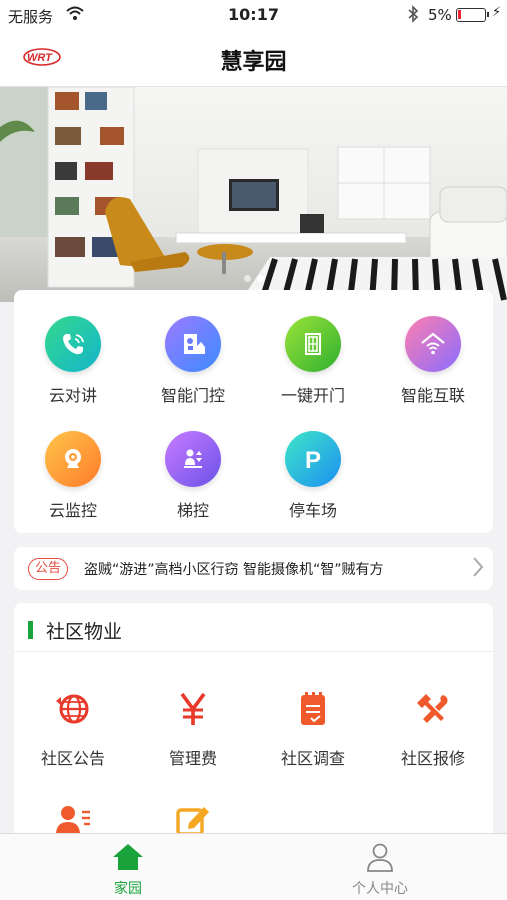 The width and height of the screenshot is (507, 900). I want to click on tab-label: 个人中心, so click(380, 889).